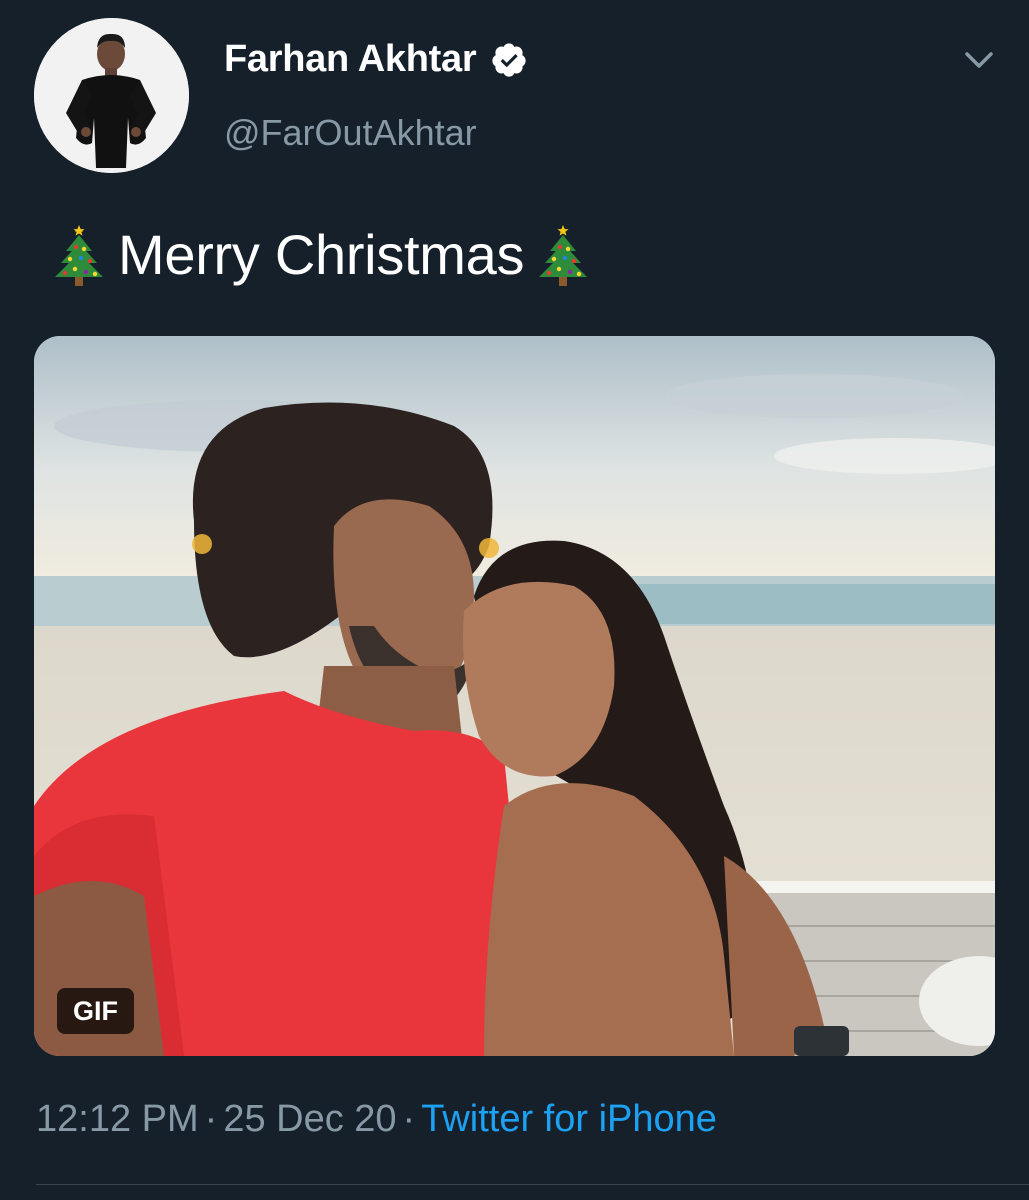  What do you see at coordinates (979, 60) in the screenshot?
I see `chevron-down-icon` at bounding box center [979, 60].